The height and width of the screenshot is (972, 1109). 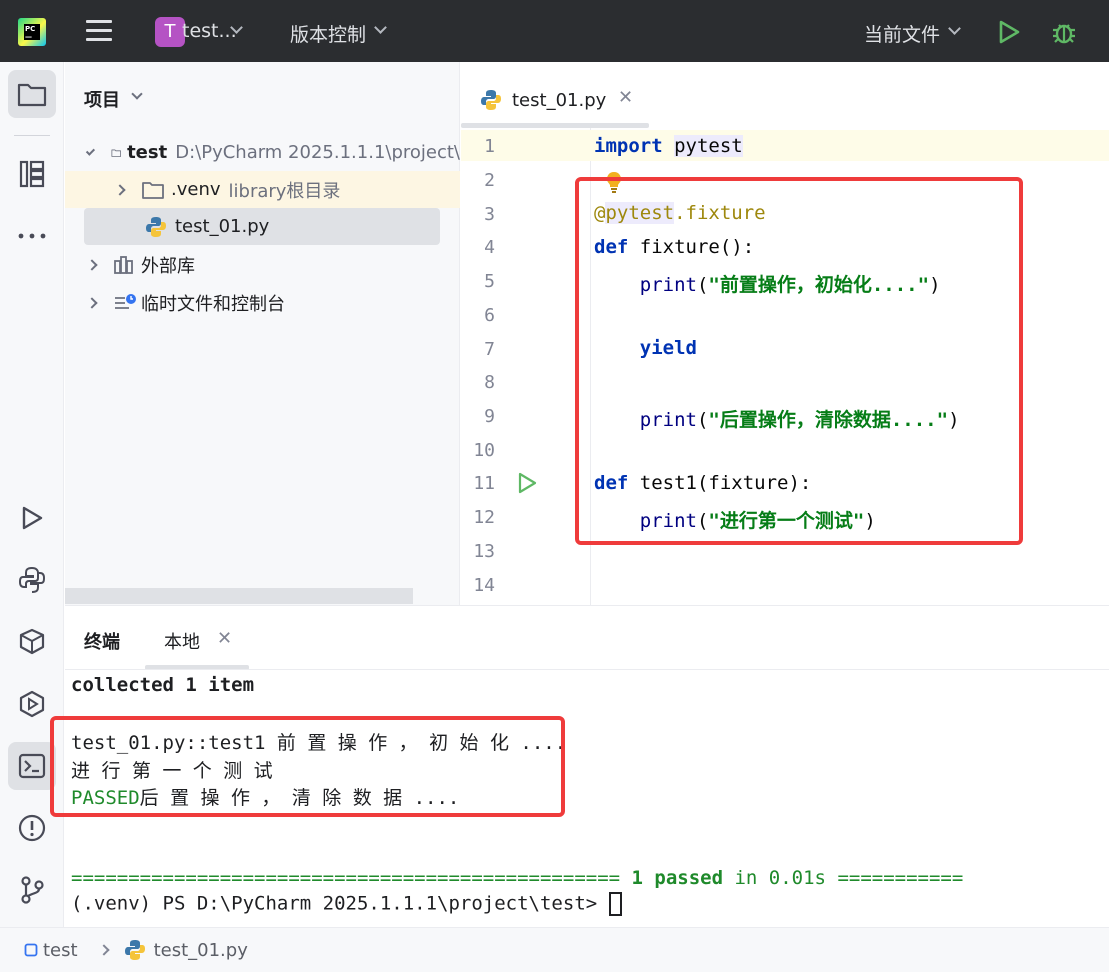 I want to click on panel-title: 项目, so click(x=102, y=99).